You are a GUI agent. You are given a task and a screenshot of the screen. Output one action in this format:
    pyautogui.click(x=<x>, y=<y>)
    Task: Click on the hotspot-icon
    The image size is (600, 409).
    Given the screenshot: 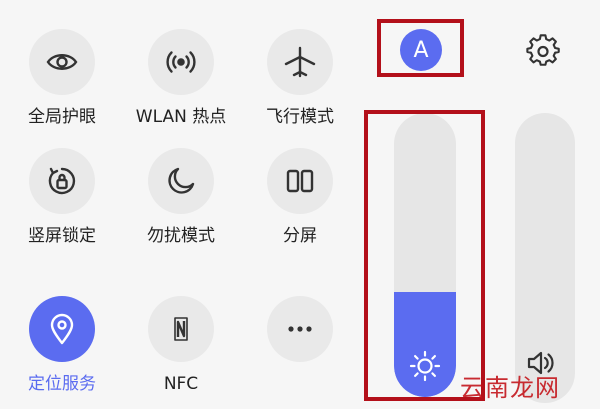 What is the action you would take?
    pyautogui.click(x=181, y=62)
    